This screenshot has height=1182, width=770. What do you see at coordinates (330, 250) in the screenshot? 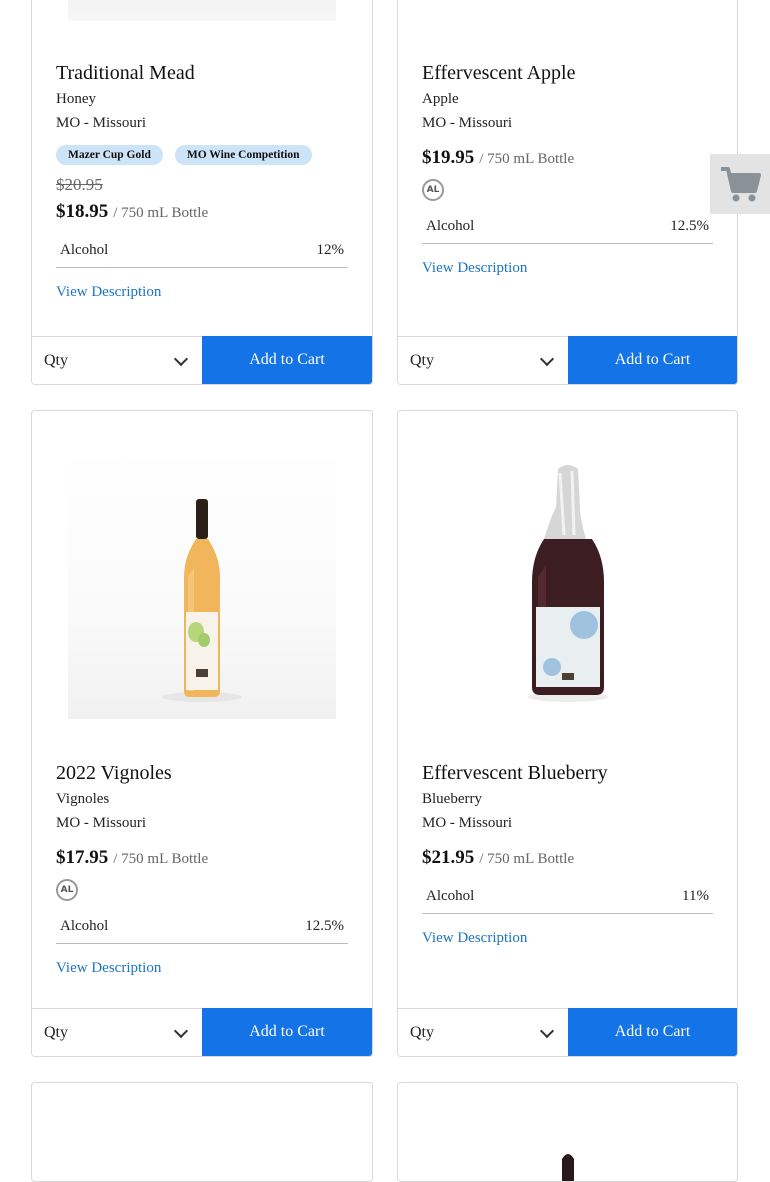
I see `alcohol-value: 12%` at bounding box center [330, 250].